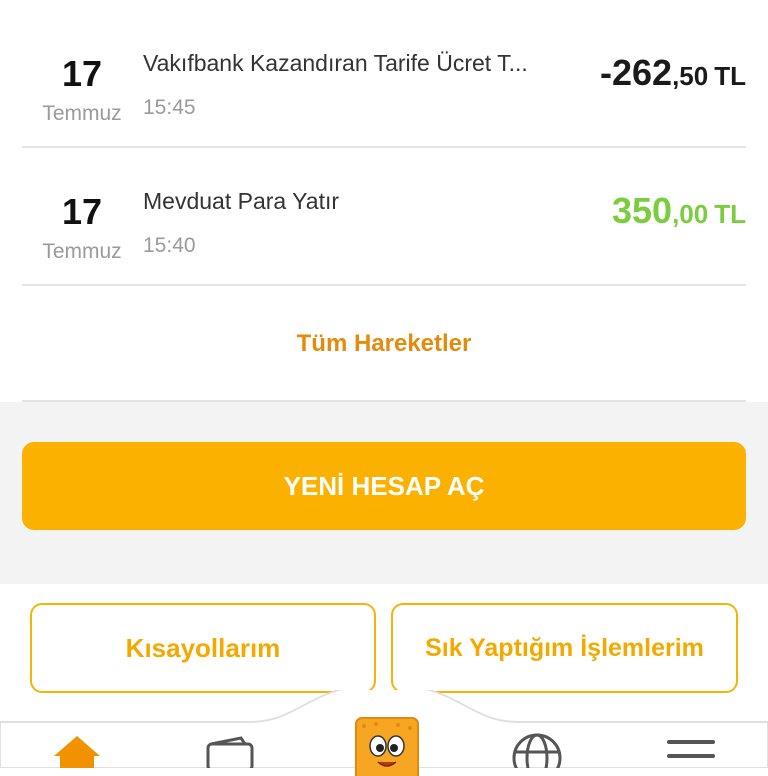  What do you see at coordinates (387, 746) in the screenshot?
I see `mascot-icon` at bounding box center [387, 746].